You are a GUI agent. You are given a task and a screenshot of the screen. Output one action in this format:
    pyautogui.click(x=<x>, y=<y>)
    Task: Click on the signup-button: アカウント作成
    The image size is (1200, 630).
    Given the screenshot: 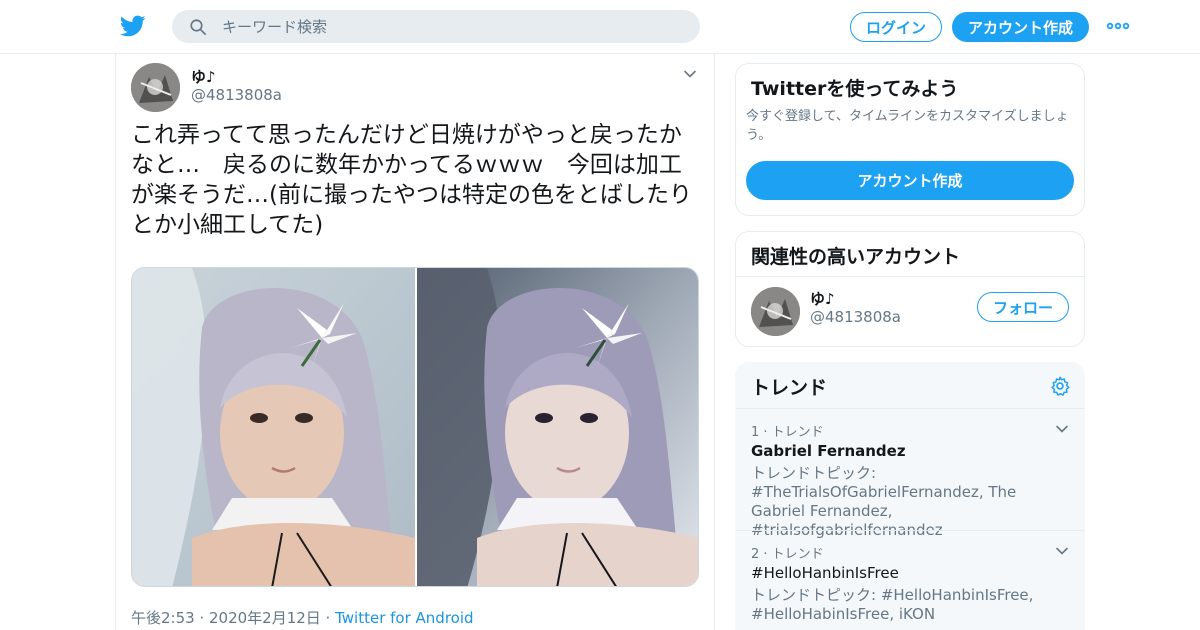 What is the action you would take?
    pyautogui.click(x=1020, y=27)
    